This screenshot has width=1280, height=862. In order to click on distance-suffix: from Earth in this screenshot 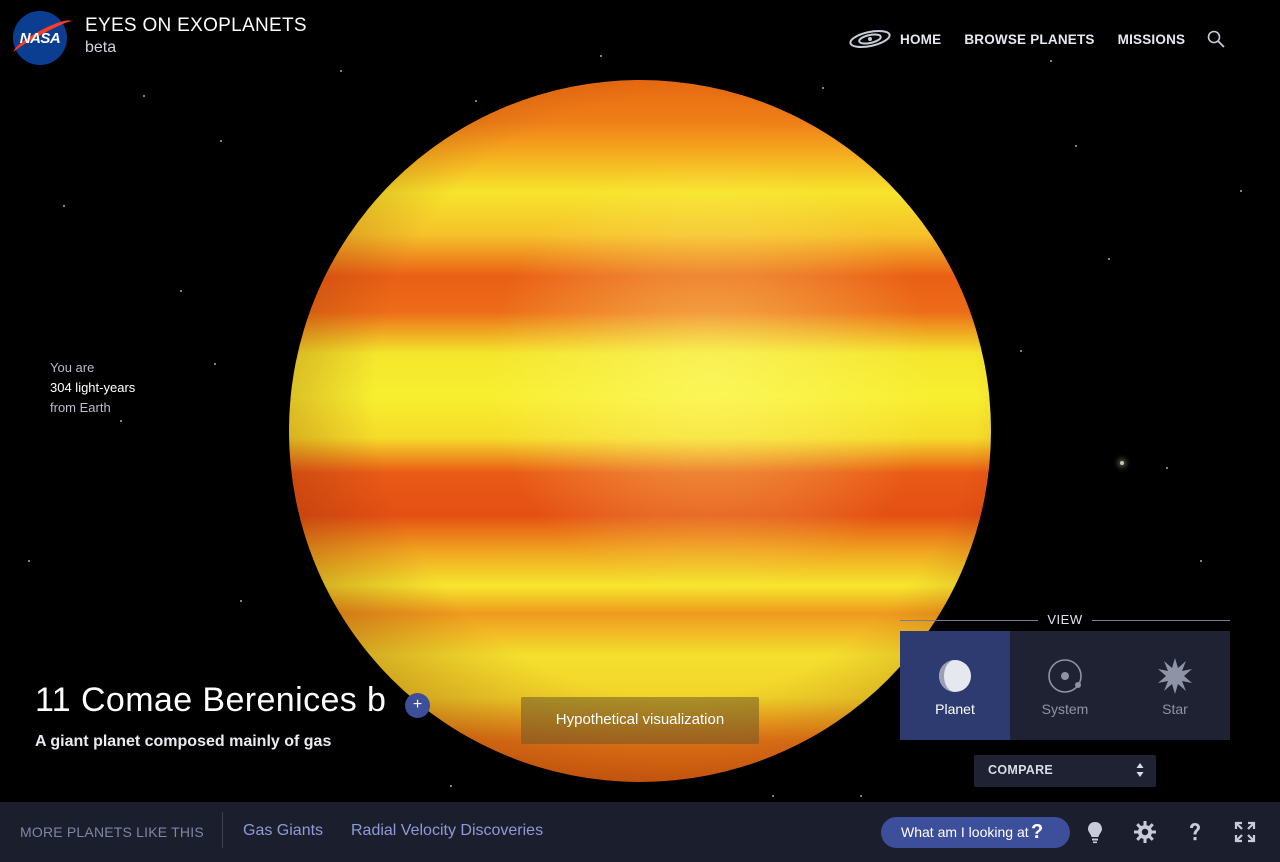, I will do `click(80, 407)`.